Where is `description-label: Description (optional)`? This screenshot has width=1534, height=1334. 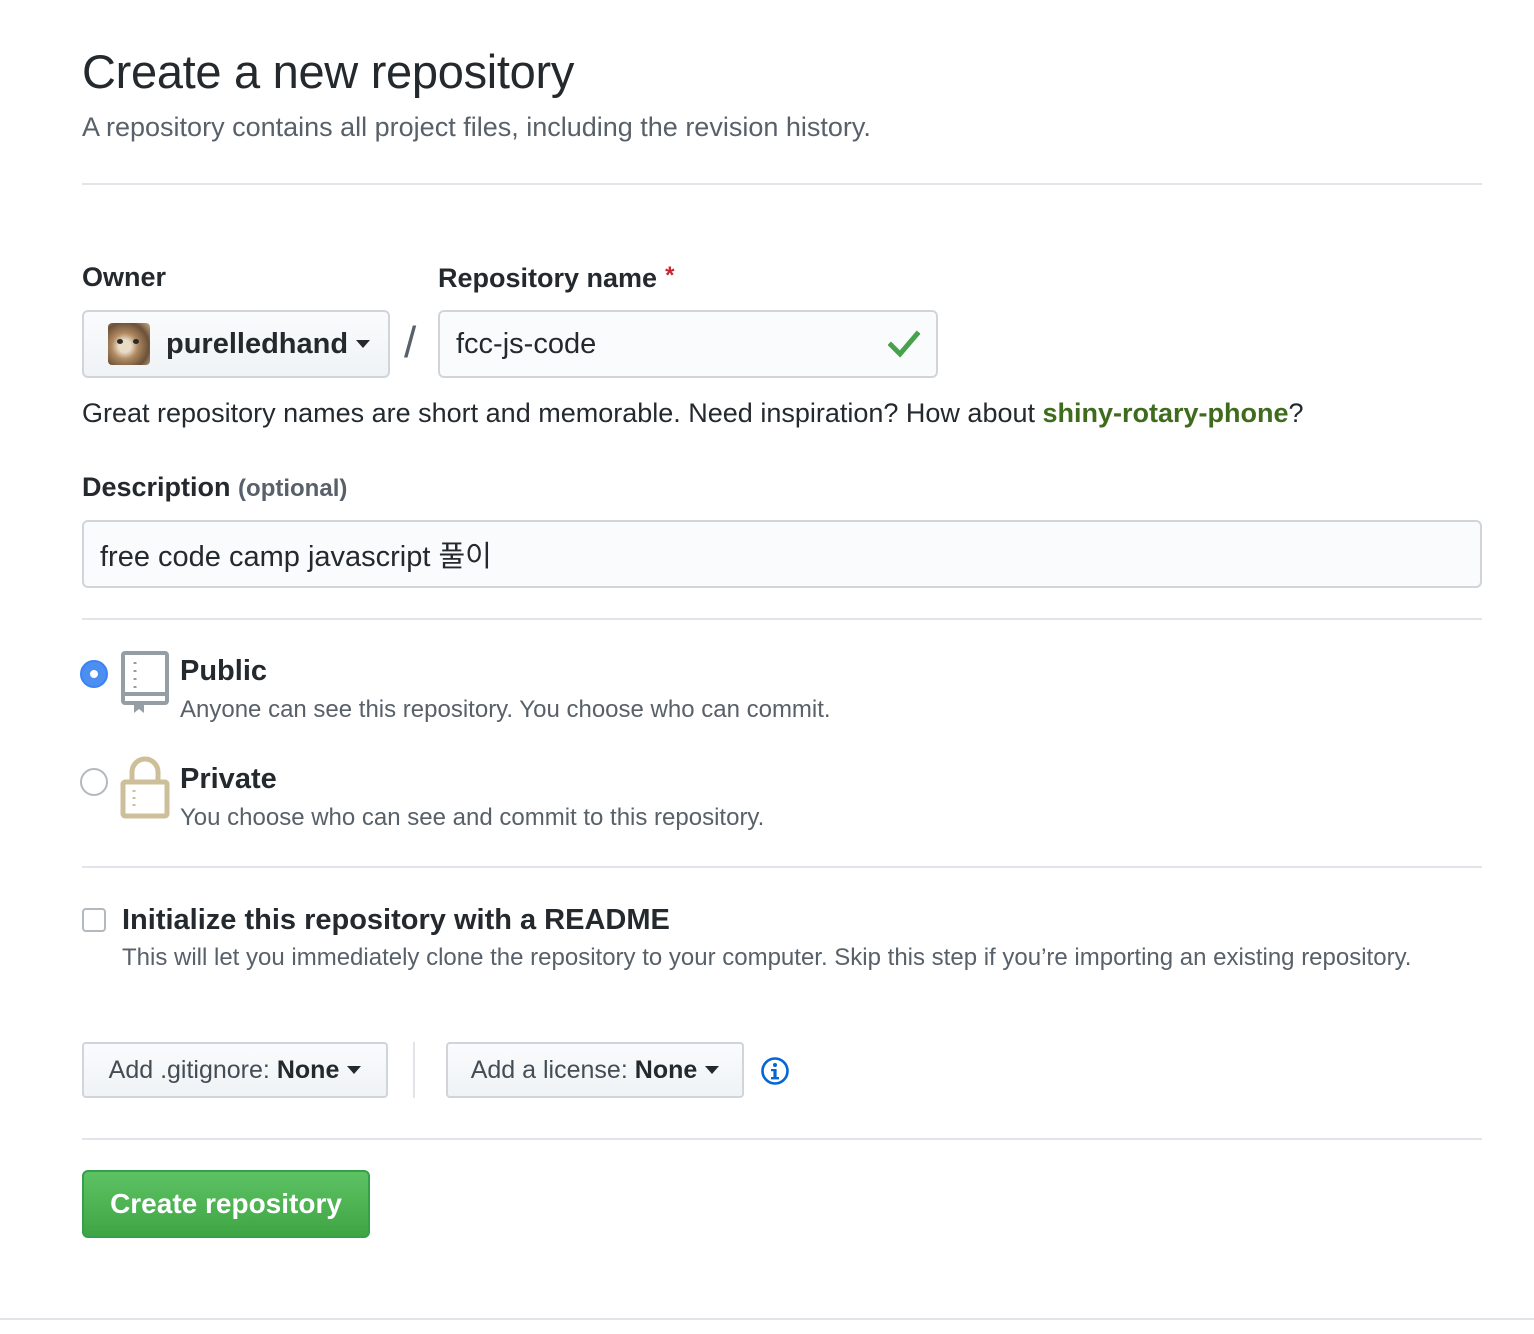
description-label: Description (optional) is located at coordinates (214, 487).